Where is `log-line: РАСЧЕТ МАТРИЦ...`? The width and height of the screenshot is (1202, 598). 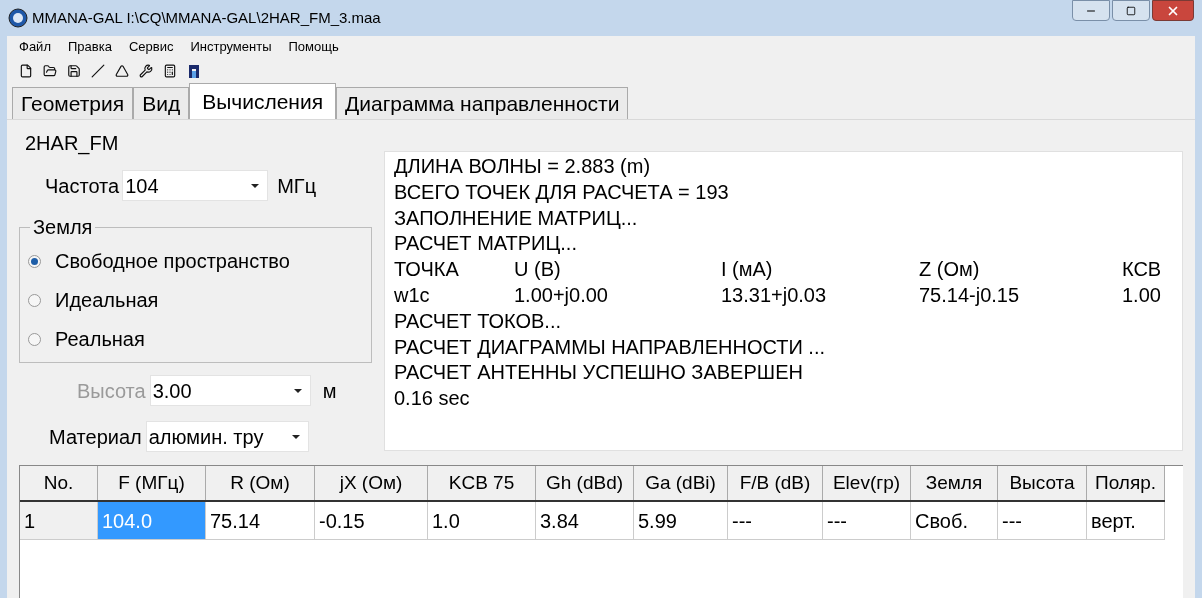
log-line: РАСЧЕТ МАТРИЦ... is located at coordinates (485, 244).